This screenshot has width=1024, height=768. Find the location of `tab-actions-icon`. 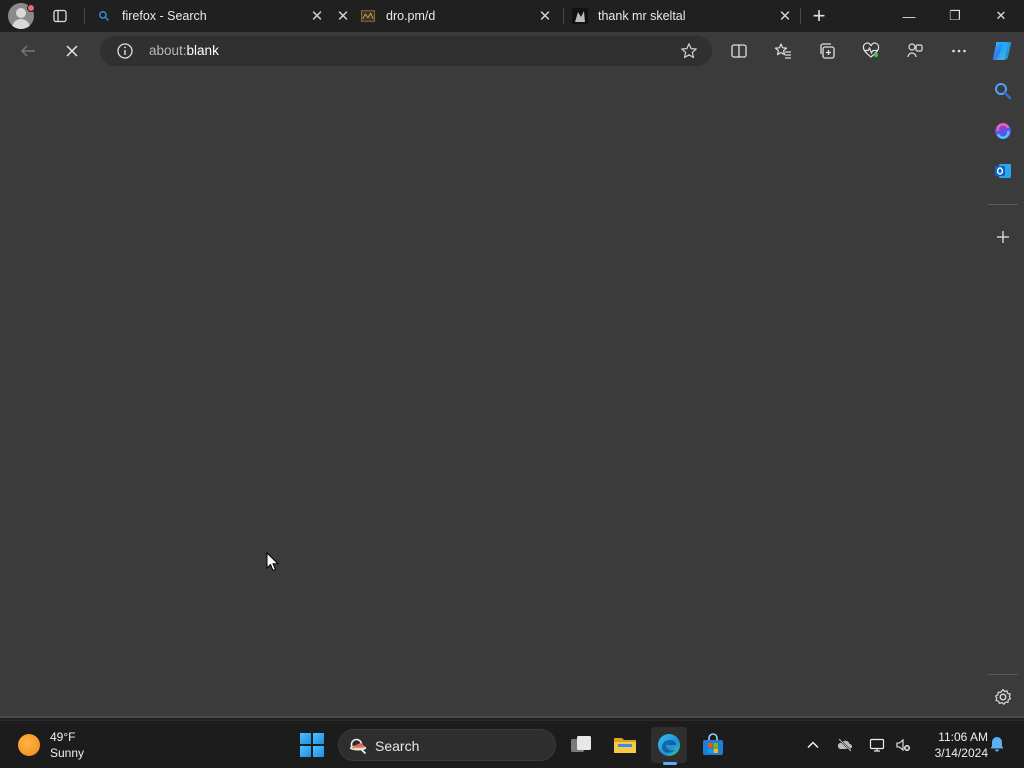

tab-actions-icon is located at coordinates (60, 16).